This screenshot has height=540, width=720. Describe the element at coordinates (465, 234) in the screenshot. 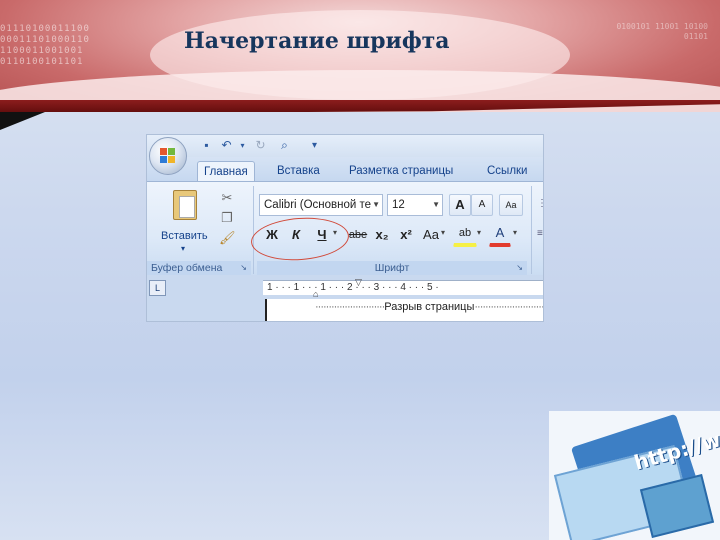

I see `highlight-button: ab` at that location.